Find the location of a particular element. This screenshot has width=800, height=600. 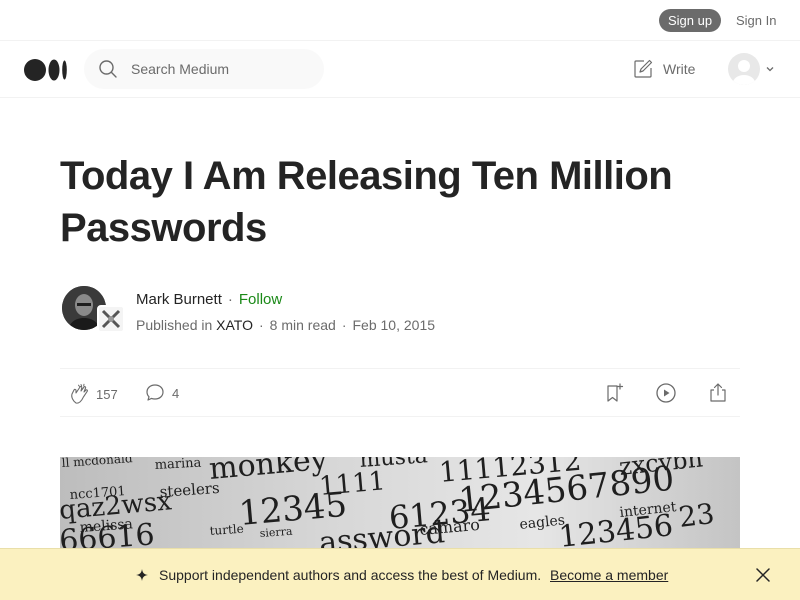

read-time: 8 min read is located at coordinates (302, 325).